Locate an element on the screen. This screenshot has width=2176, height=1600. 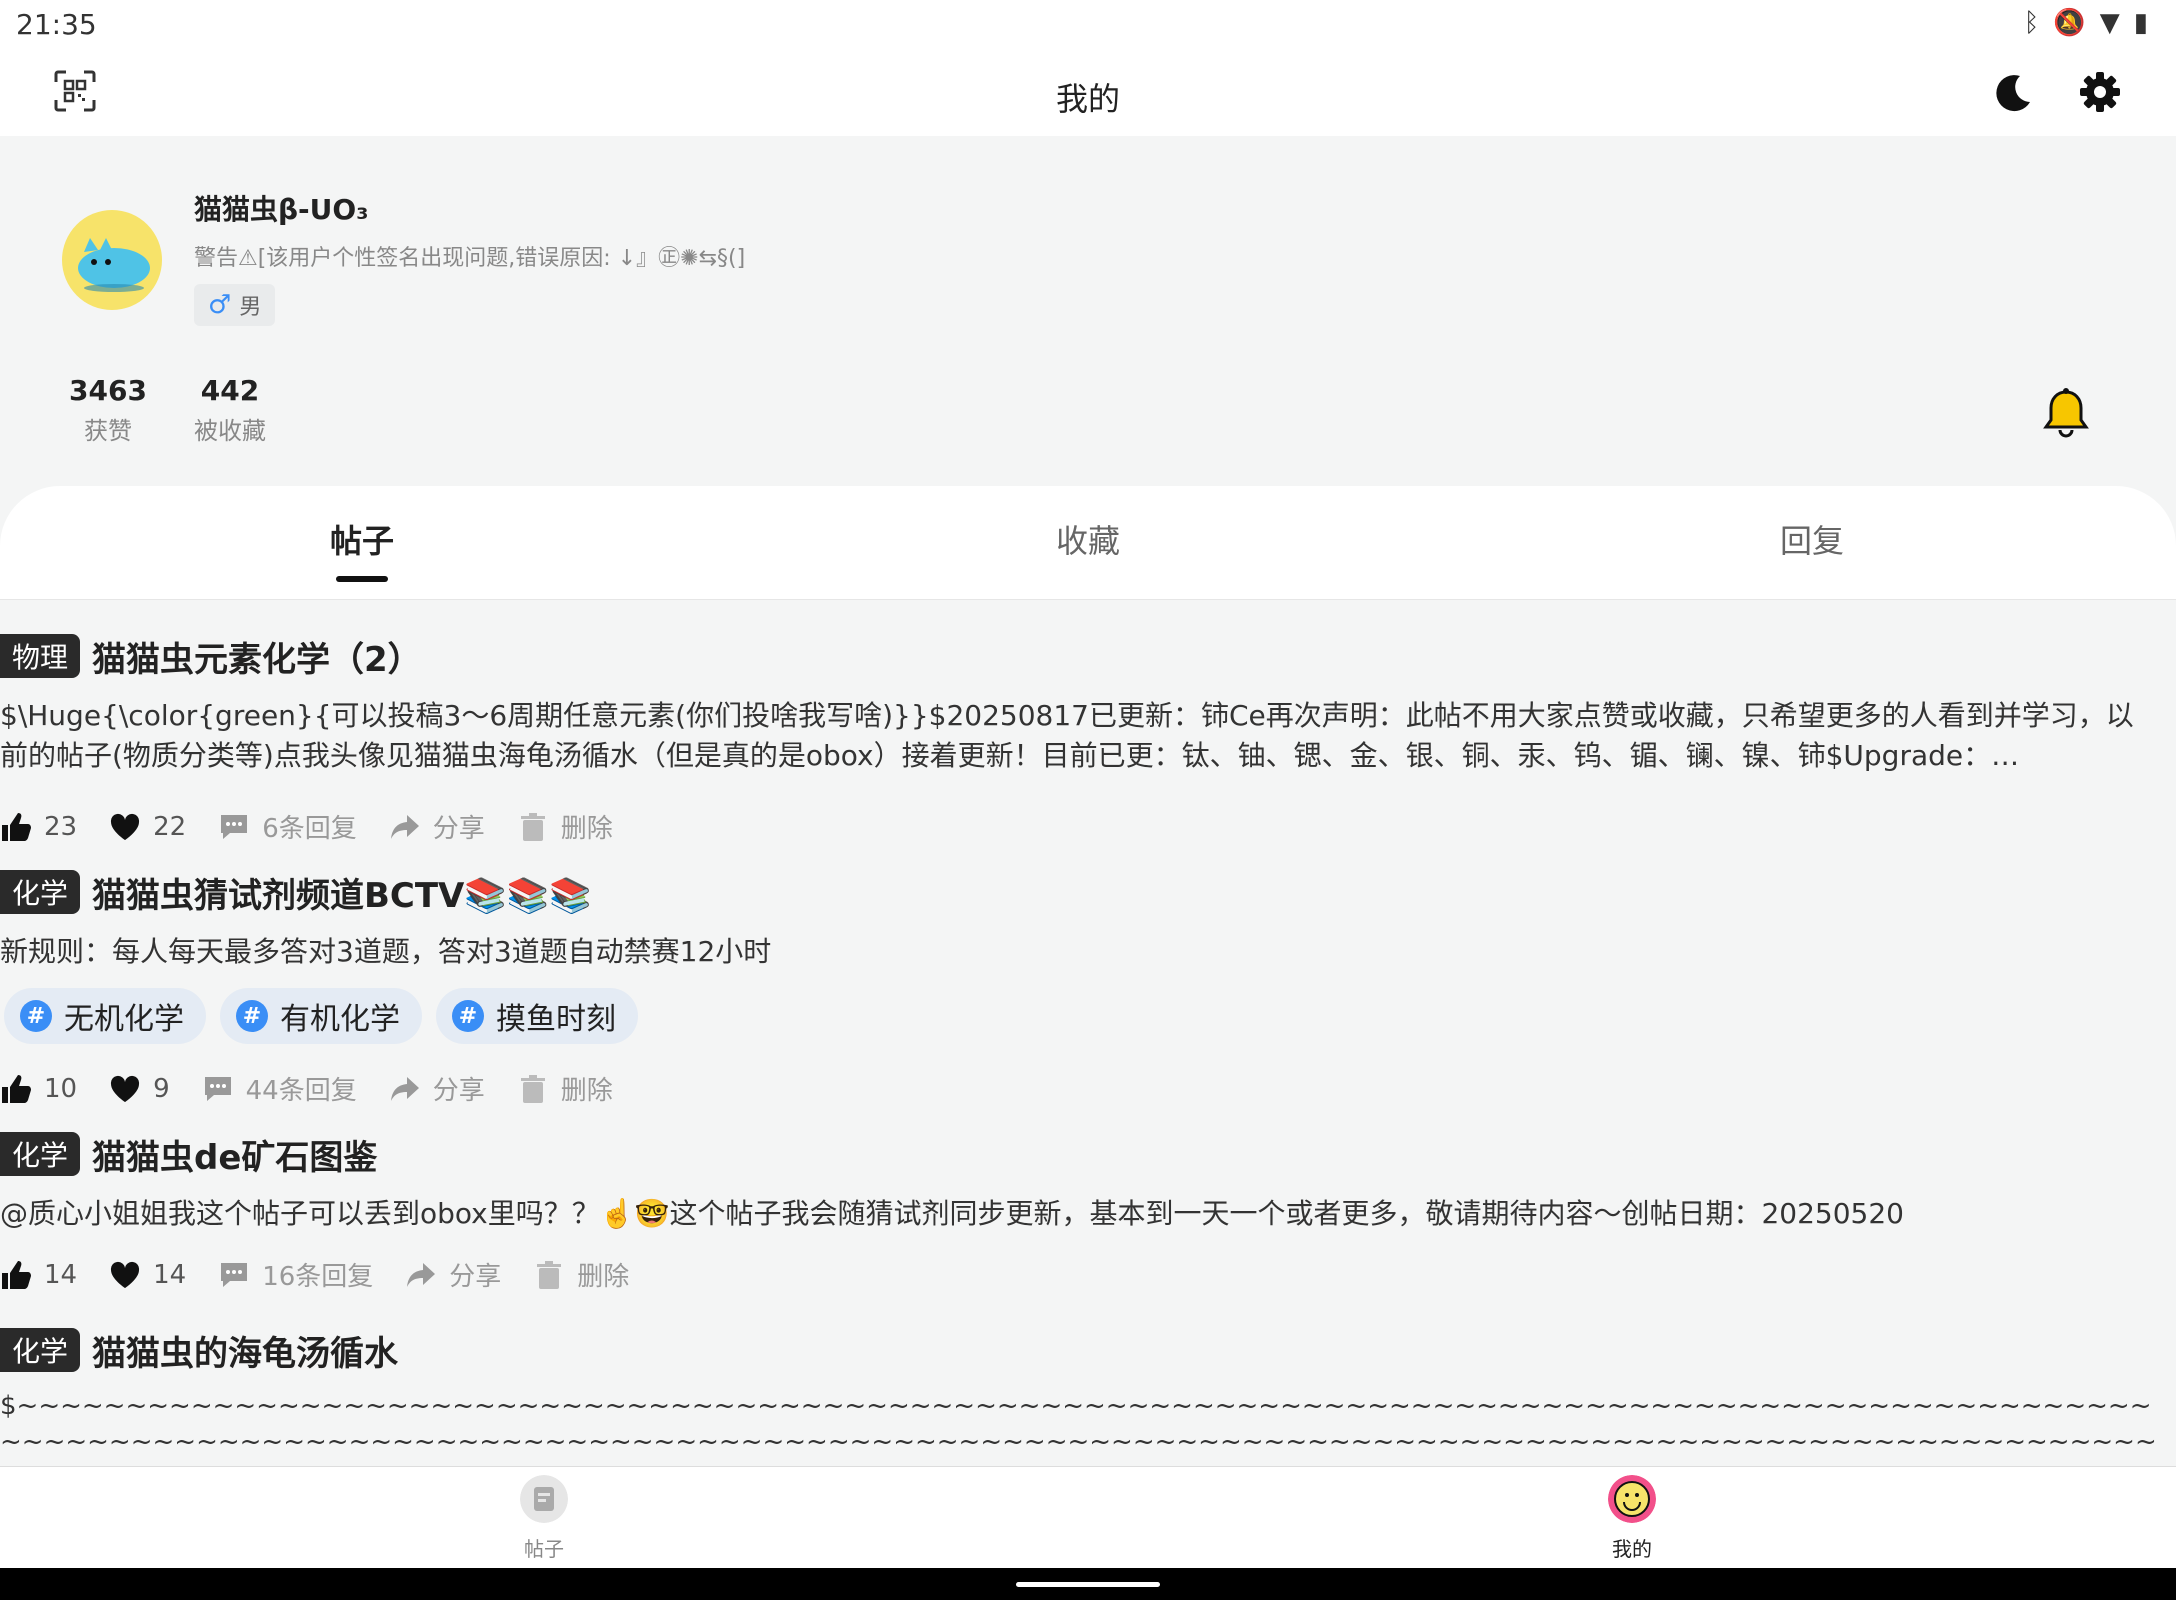
topic-list: # 无机化学 # 有机化学 # 摸鱼时刻 is located at coordinates (321, 1016).